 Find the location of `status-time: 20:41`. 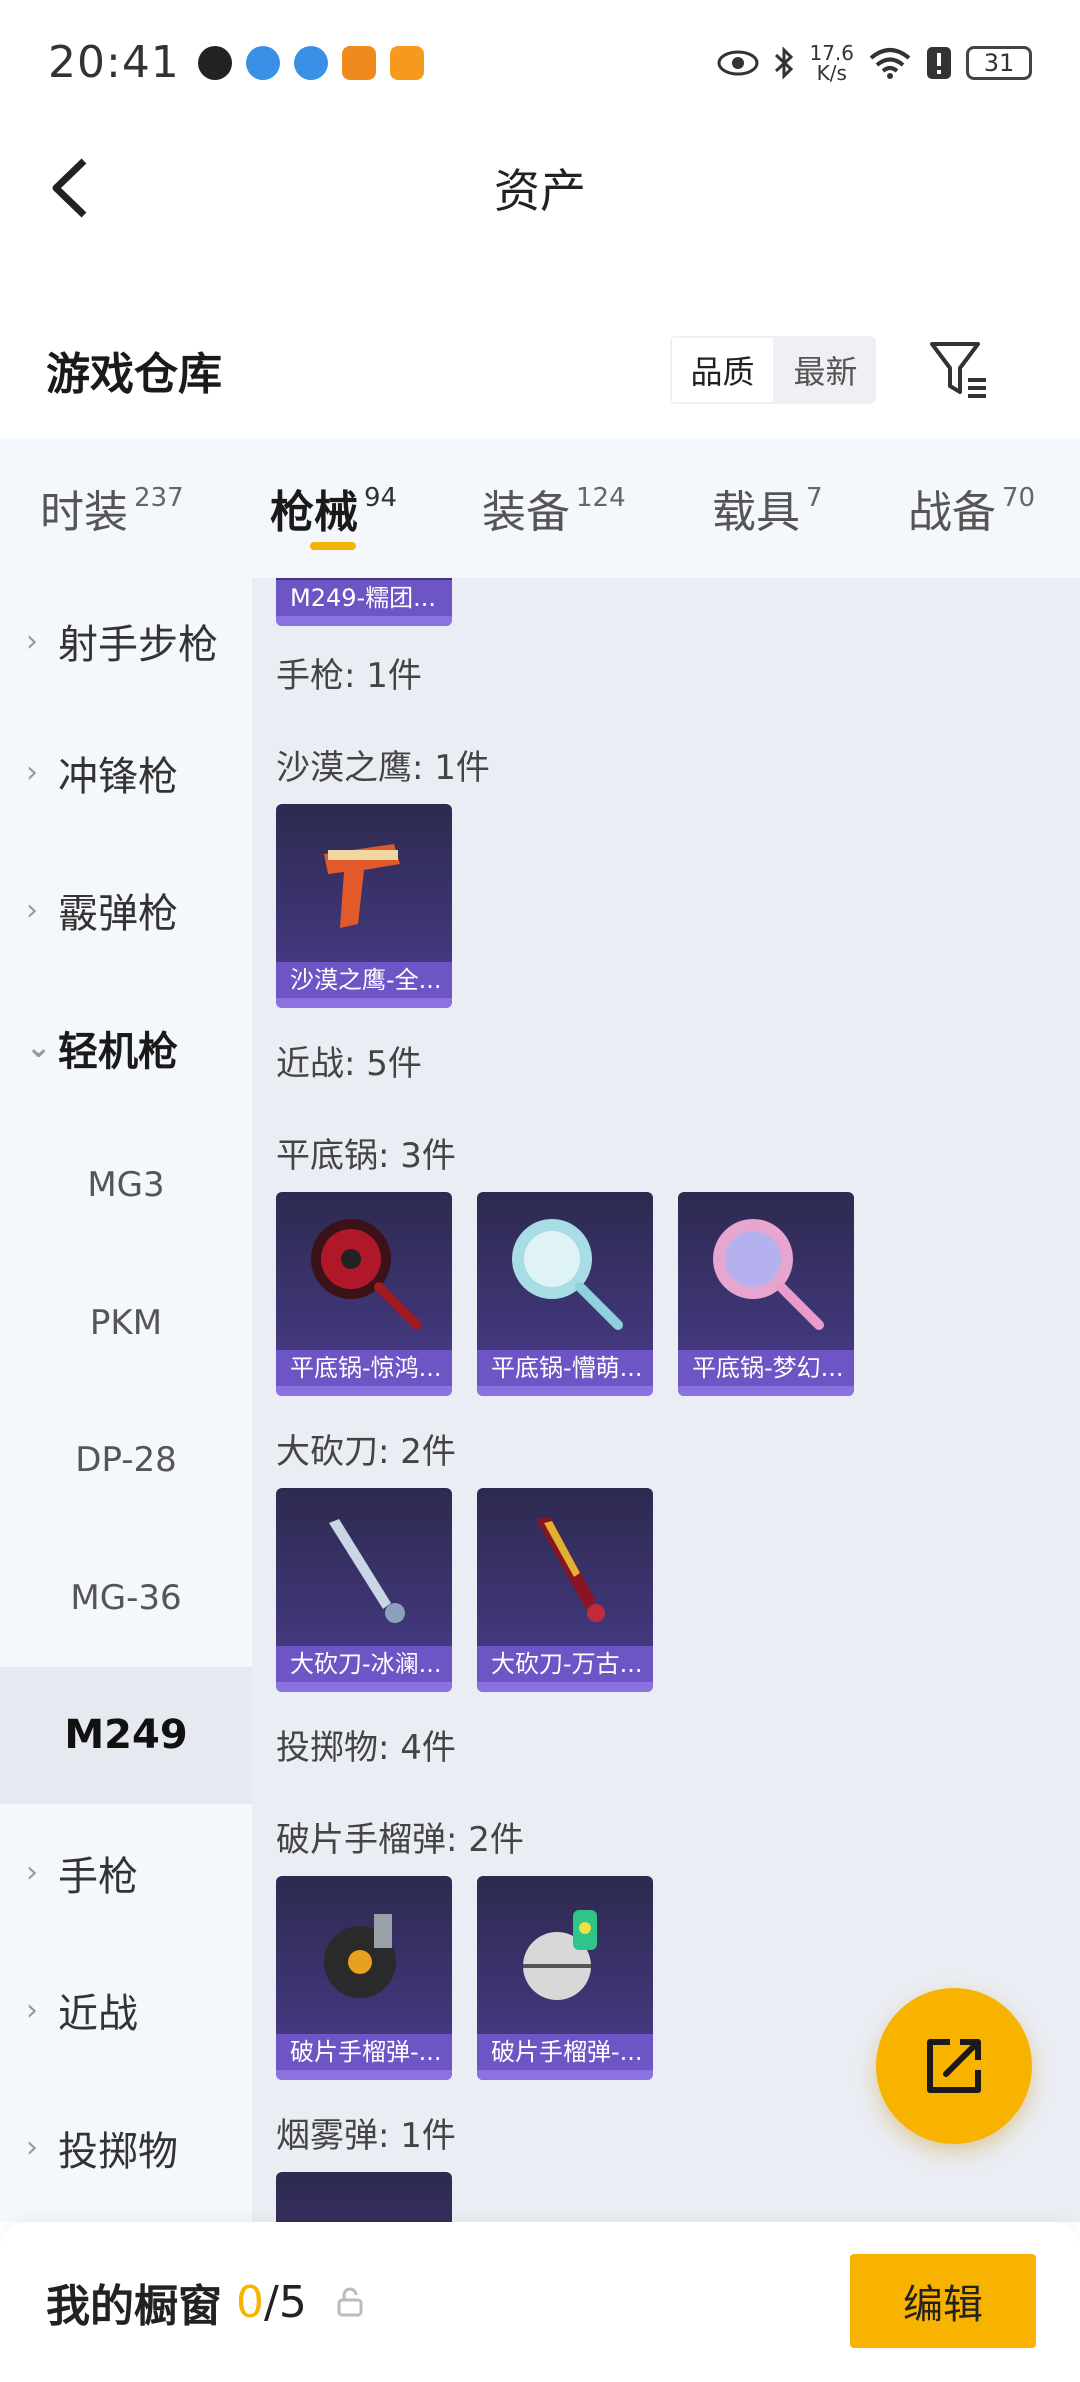

status-time: 20:41 is located at coordinates (114, 62).